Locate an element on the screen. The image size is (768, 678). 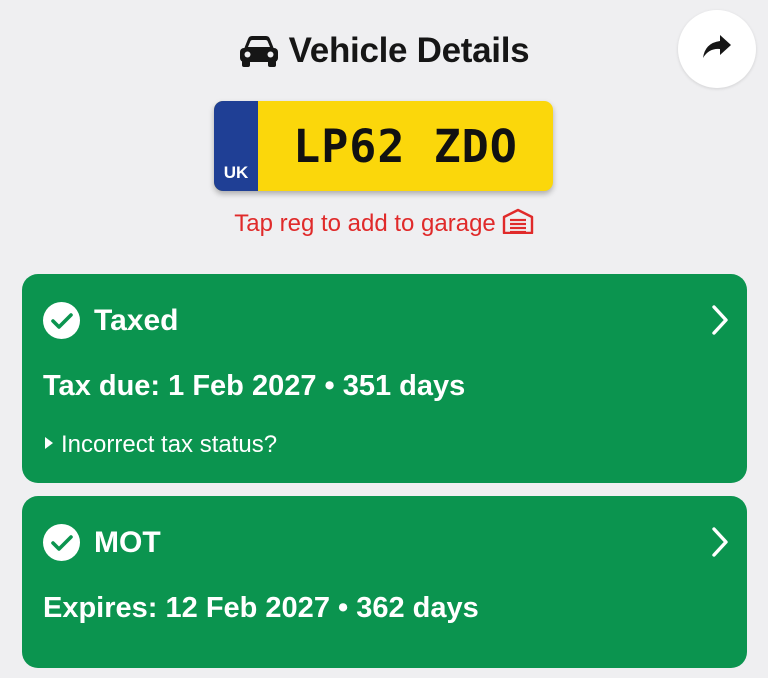
registration-plate: UK LP62 ZDO is located at coordinates (383, 146).